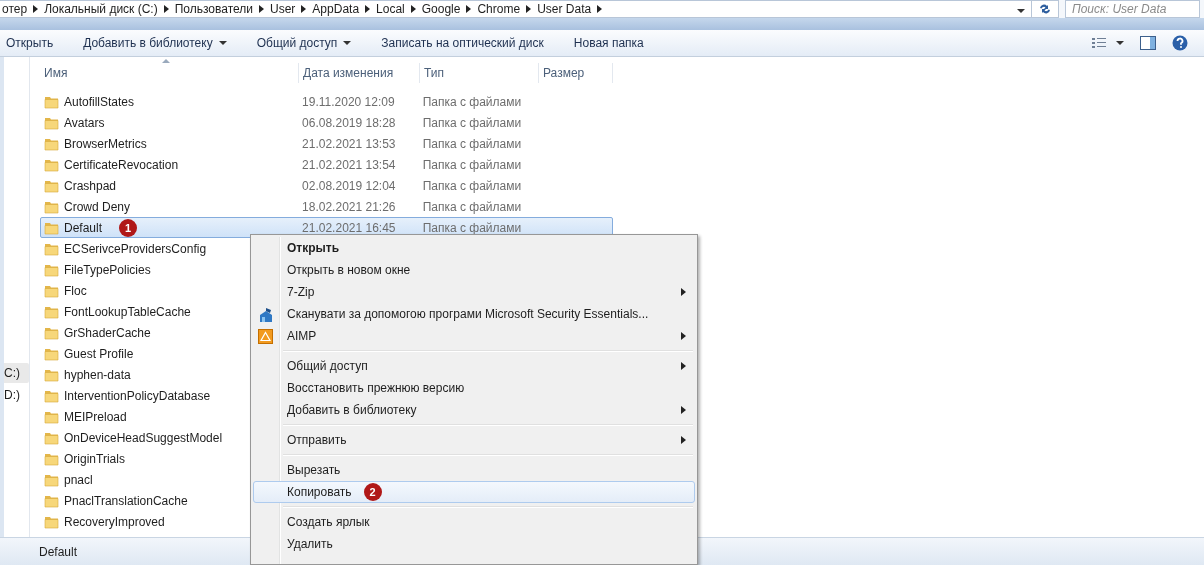 The width and height of the screenshot is (1204, 565). I want to click on file-name: PnaclTranslationCache, so click(126, 500).